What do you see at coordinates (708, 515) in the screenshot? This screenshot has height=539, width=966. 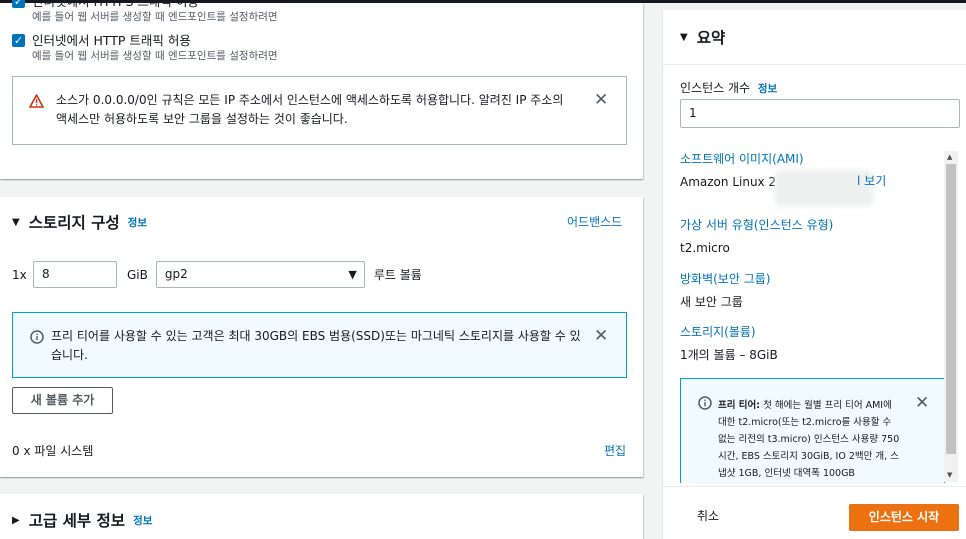 I see `cancel-button: 취소` at bounding box center [708, 515].